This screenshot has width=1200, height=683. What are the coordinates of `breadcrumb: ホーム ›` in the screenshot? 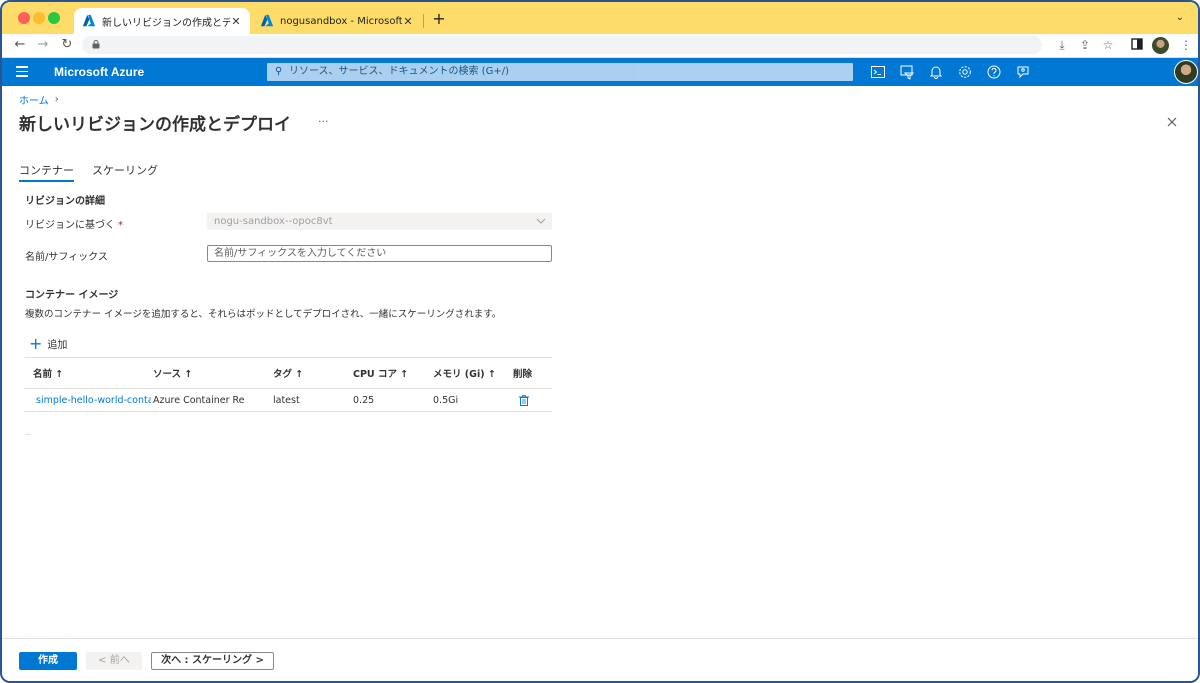 It's located at (39, 99).